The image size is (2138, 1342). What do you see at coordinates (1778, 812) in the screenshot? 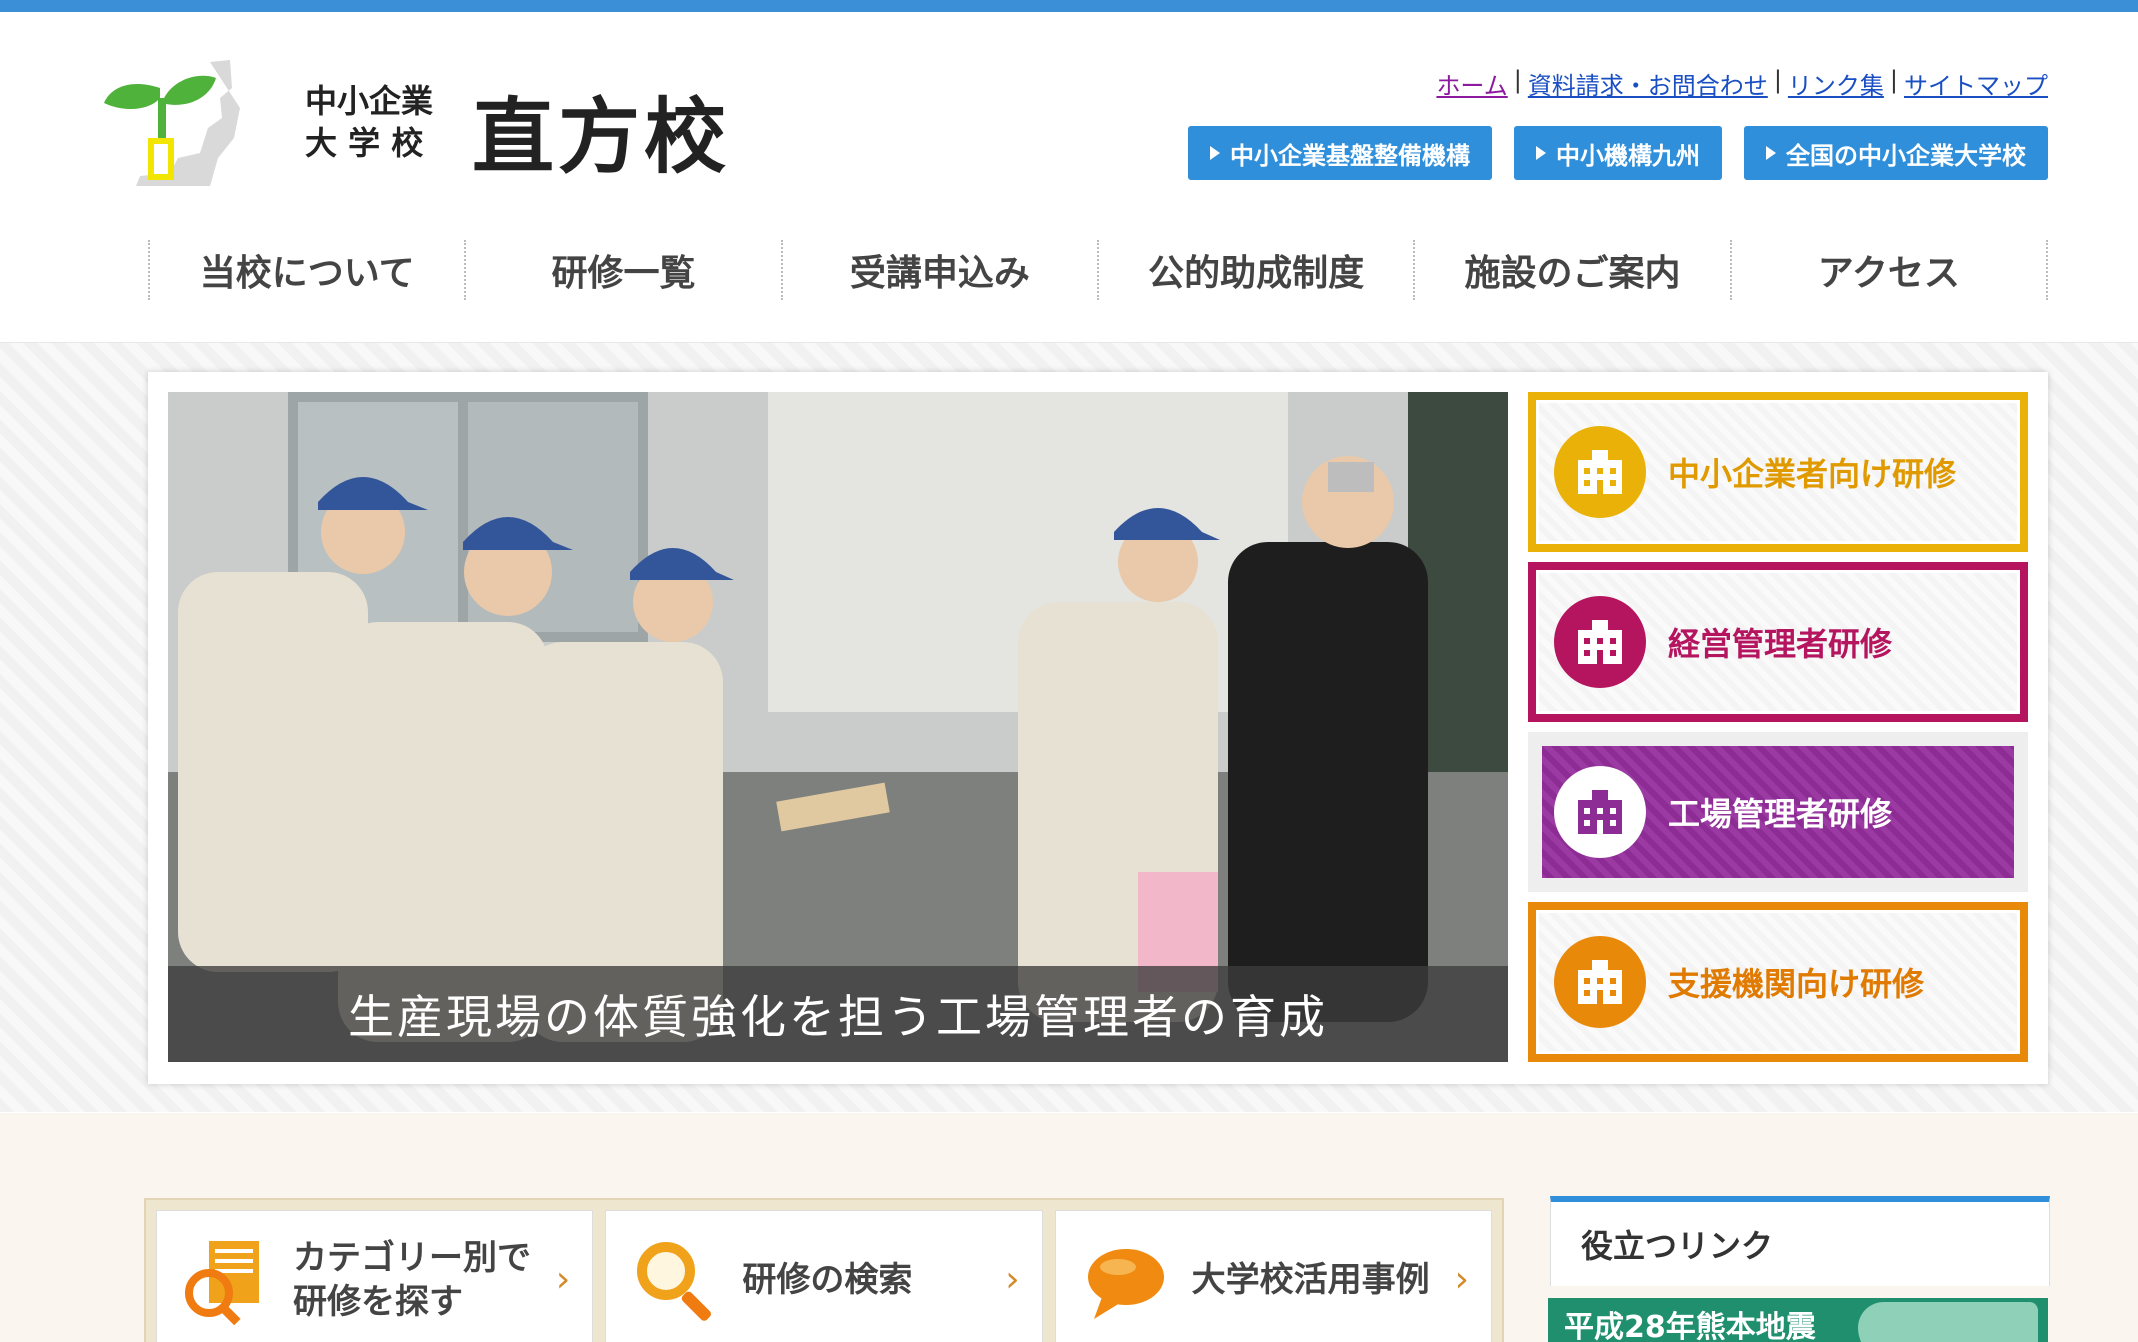
I see `training-button-factory: 工場管理者研修` at bounding box center [1778, 812].